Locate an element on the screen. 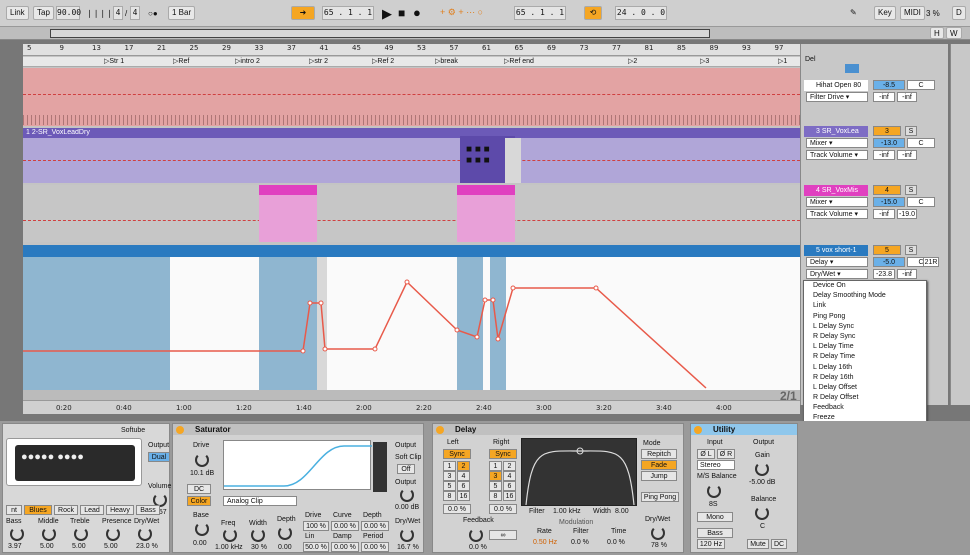  delay-feedback-knob is located at coordinates (476, 535).